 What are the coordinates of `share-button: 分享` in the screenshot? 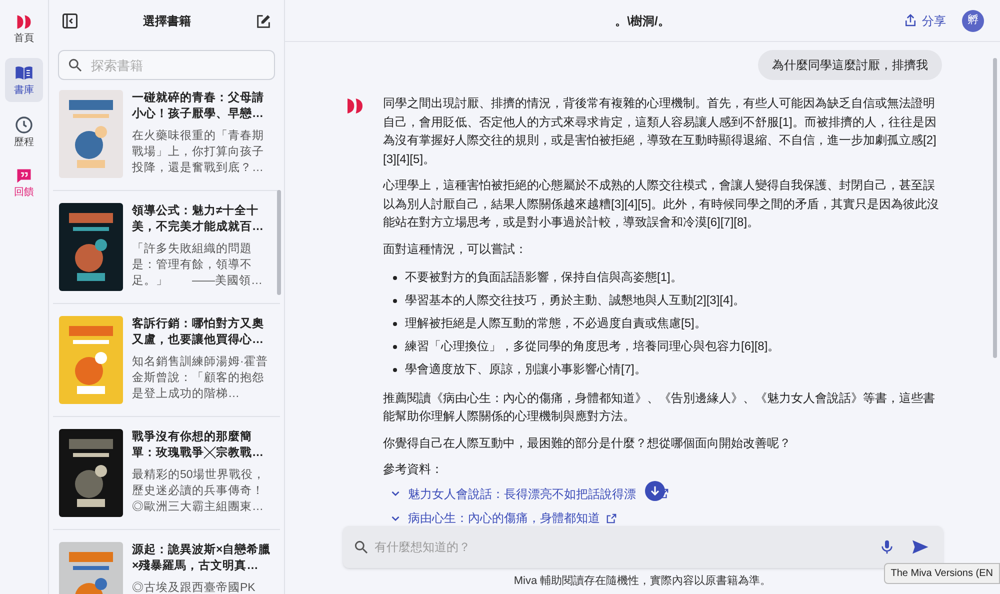 It's located at (924, 21).